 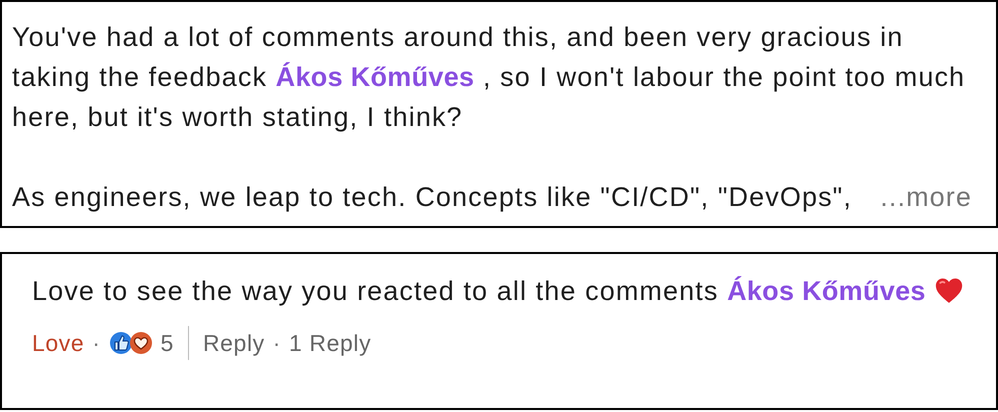 I want to click on more-link: ...more, so click(x=926, y=197).